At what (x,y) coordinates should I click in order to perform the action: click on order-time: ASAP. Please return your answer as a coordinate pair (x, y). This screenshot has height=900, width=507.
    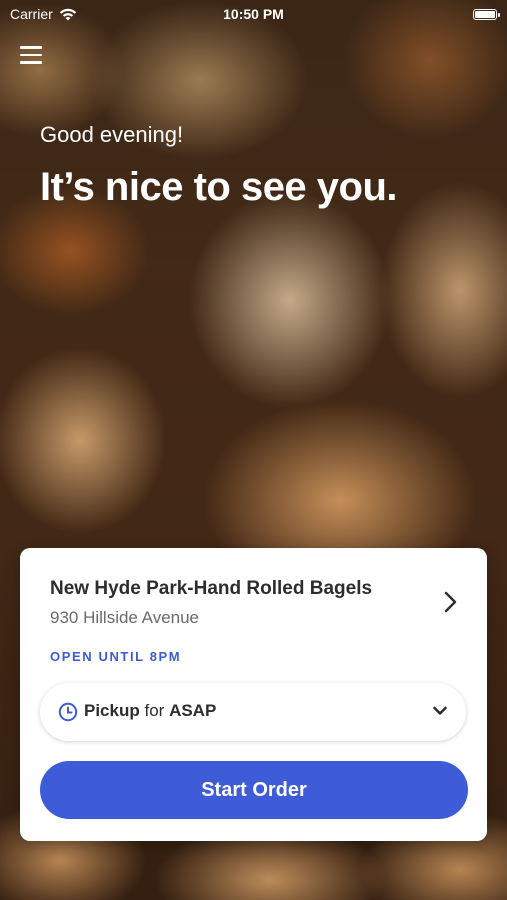
    Looking at the image, I should click on (193, 710).